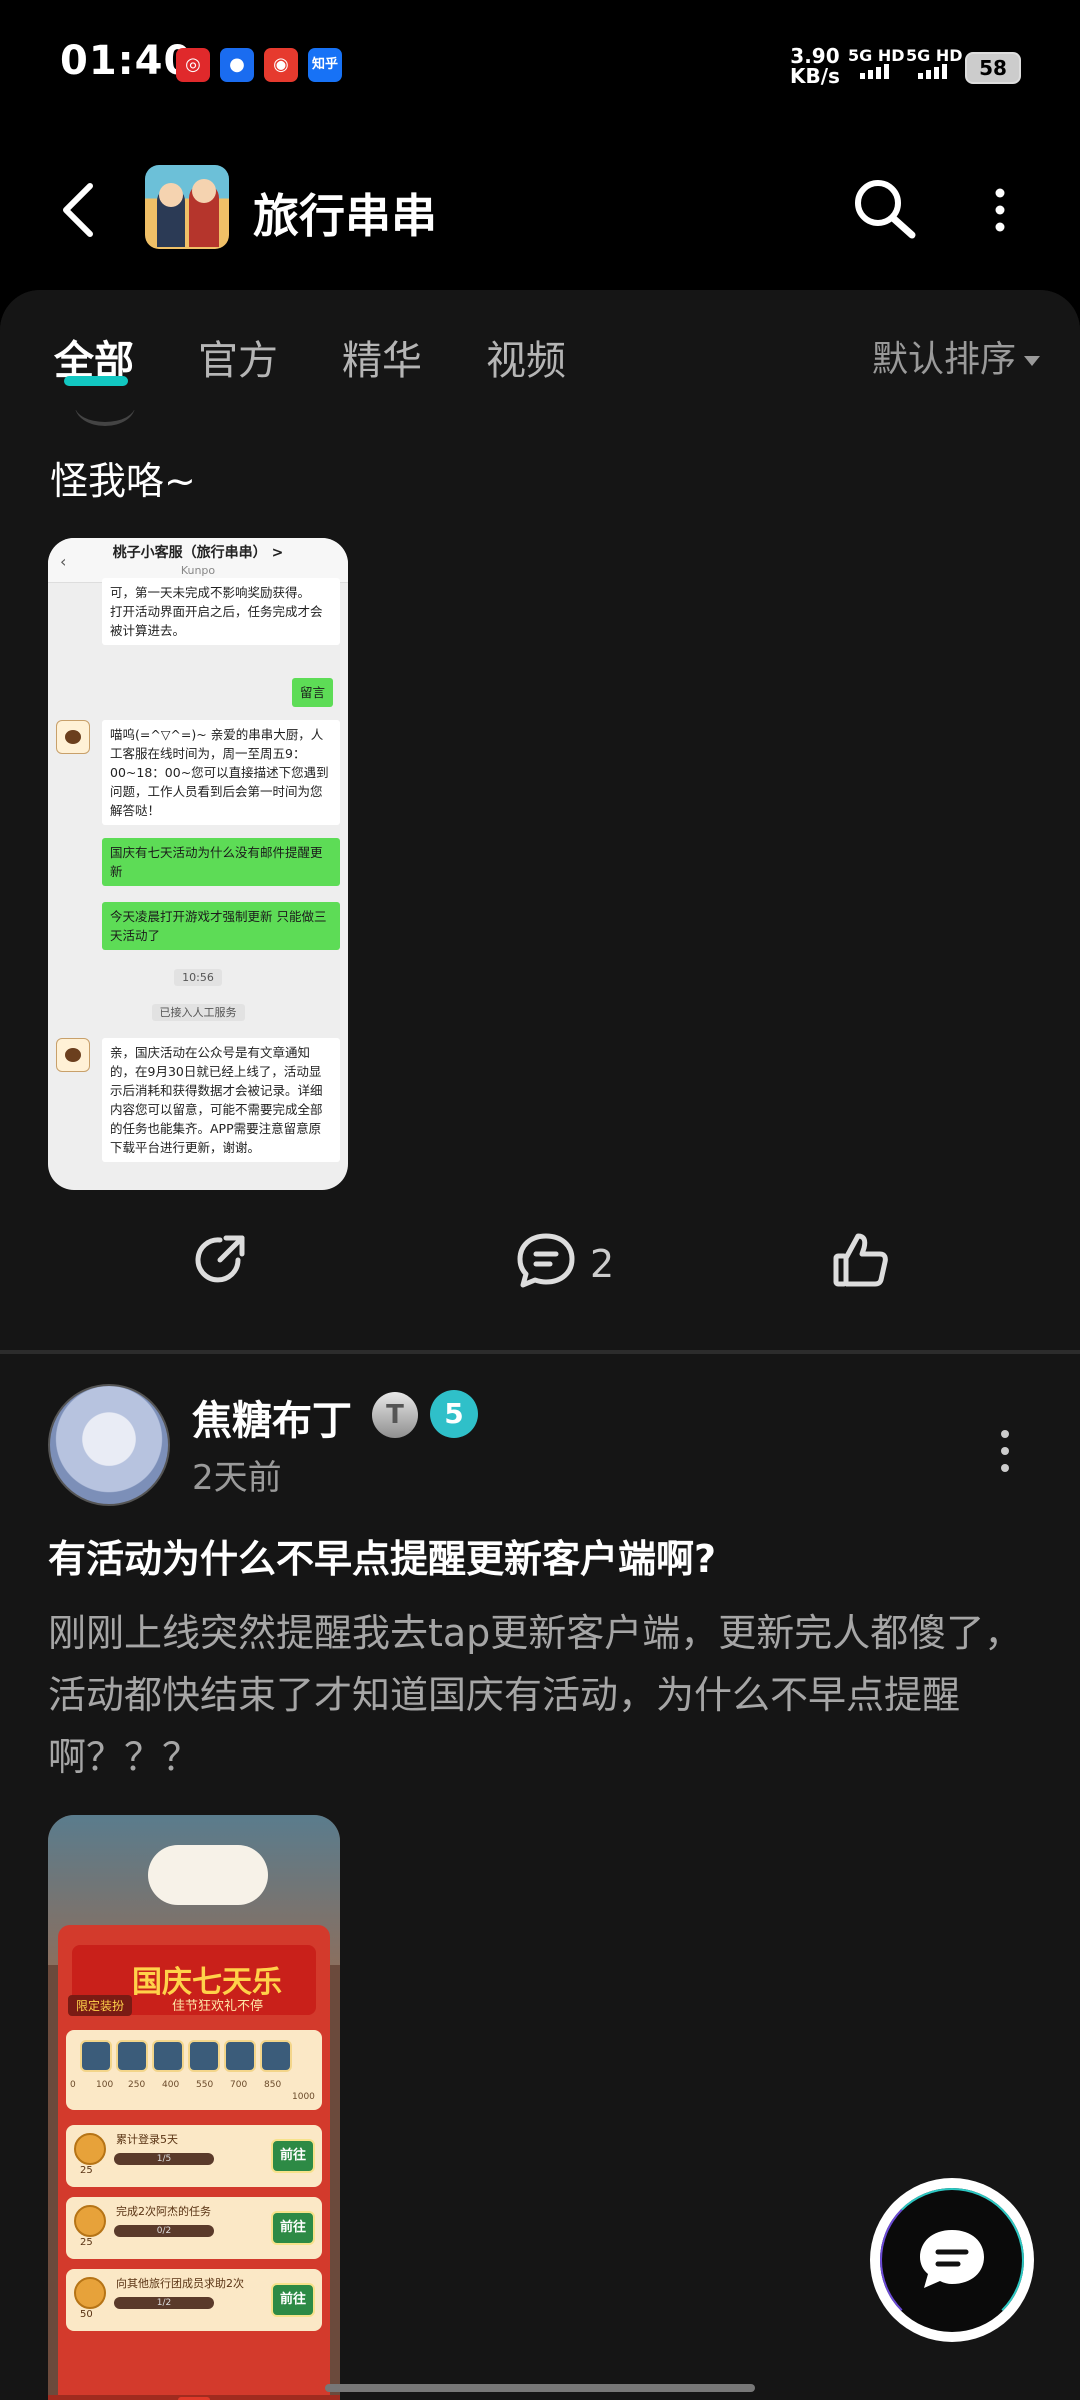 The image size is (1080, 2400). I want to click on net-speed: 3.90 KB/s, so click(815, 66).